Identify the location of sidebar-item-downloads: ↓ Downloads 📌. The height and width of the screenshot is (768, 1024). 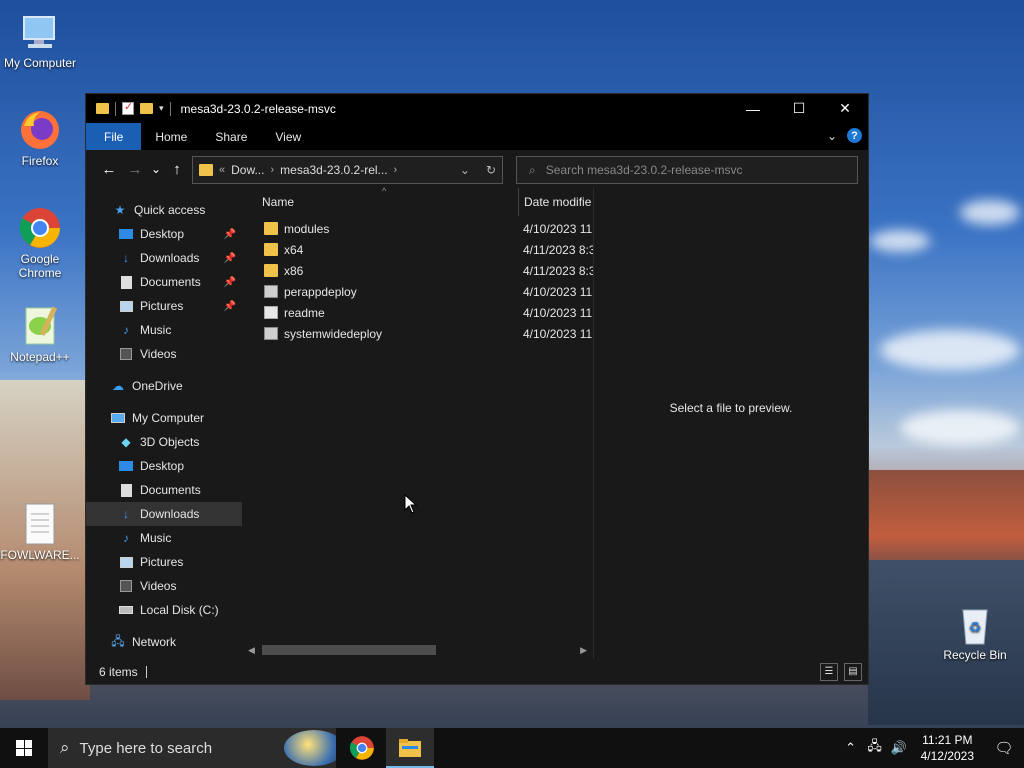
(164, 258).